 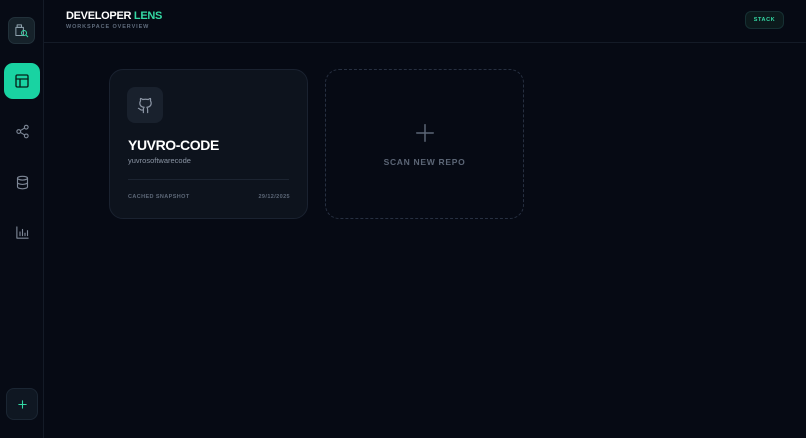 What do you see at coordinates (108, 27) in the screenshot?
I see `app-subtitle: WORKSPACE OVERVIEW` at bounding box center [108, 27].